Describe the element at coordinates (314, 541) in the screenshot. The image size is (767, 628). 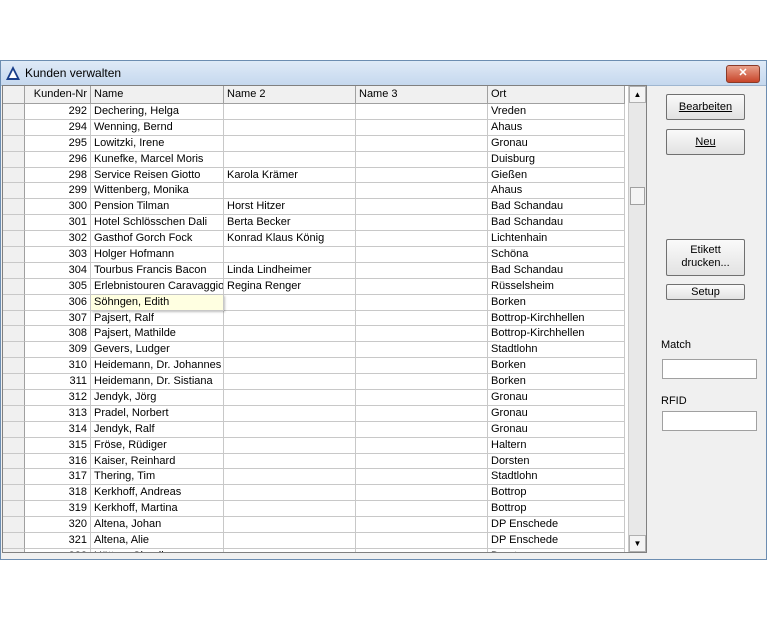
I see `table-row: 321 Altena, Alie DP Enschede` at that location.